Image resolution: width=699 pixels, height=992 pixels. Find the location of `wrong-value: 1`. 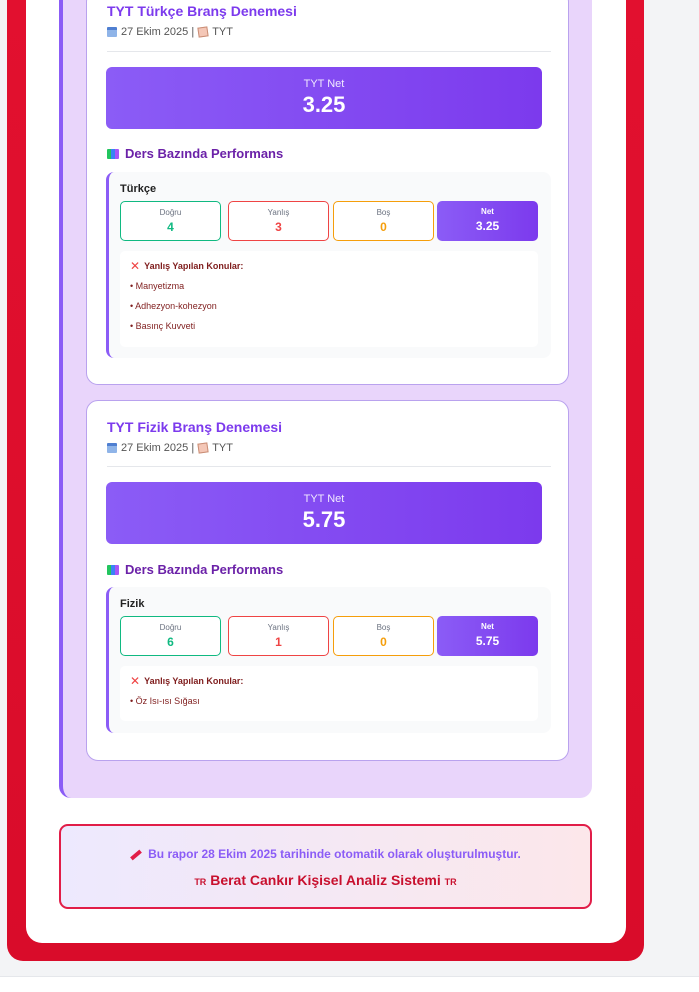

wrong-value: 1 is located at coordinates (278, 642).